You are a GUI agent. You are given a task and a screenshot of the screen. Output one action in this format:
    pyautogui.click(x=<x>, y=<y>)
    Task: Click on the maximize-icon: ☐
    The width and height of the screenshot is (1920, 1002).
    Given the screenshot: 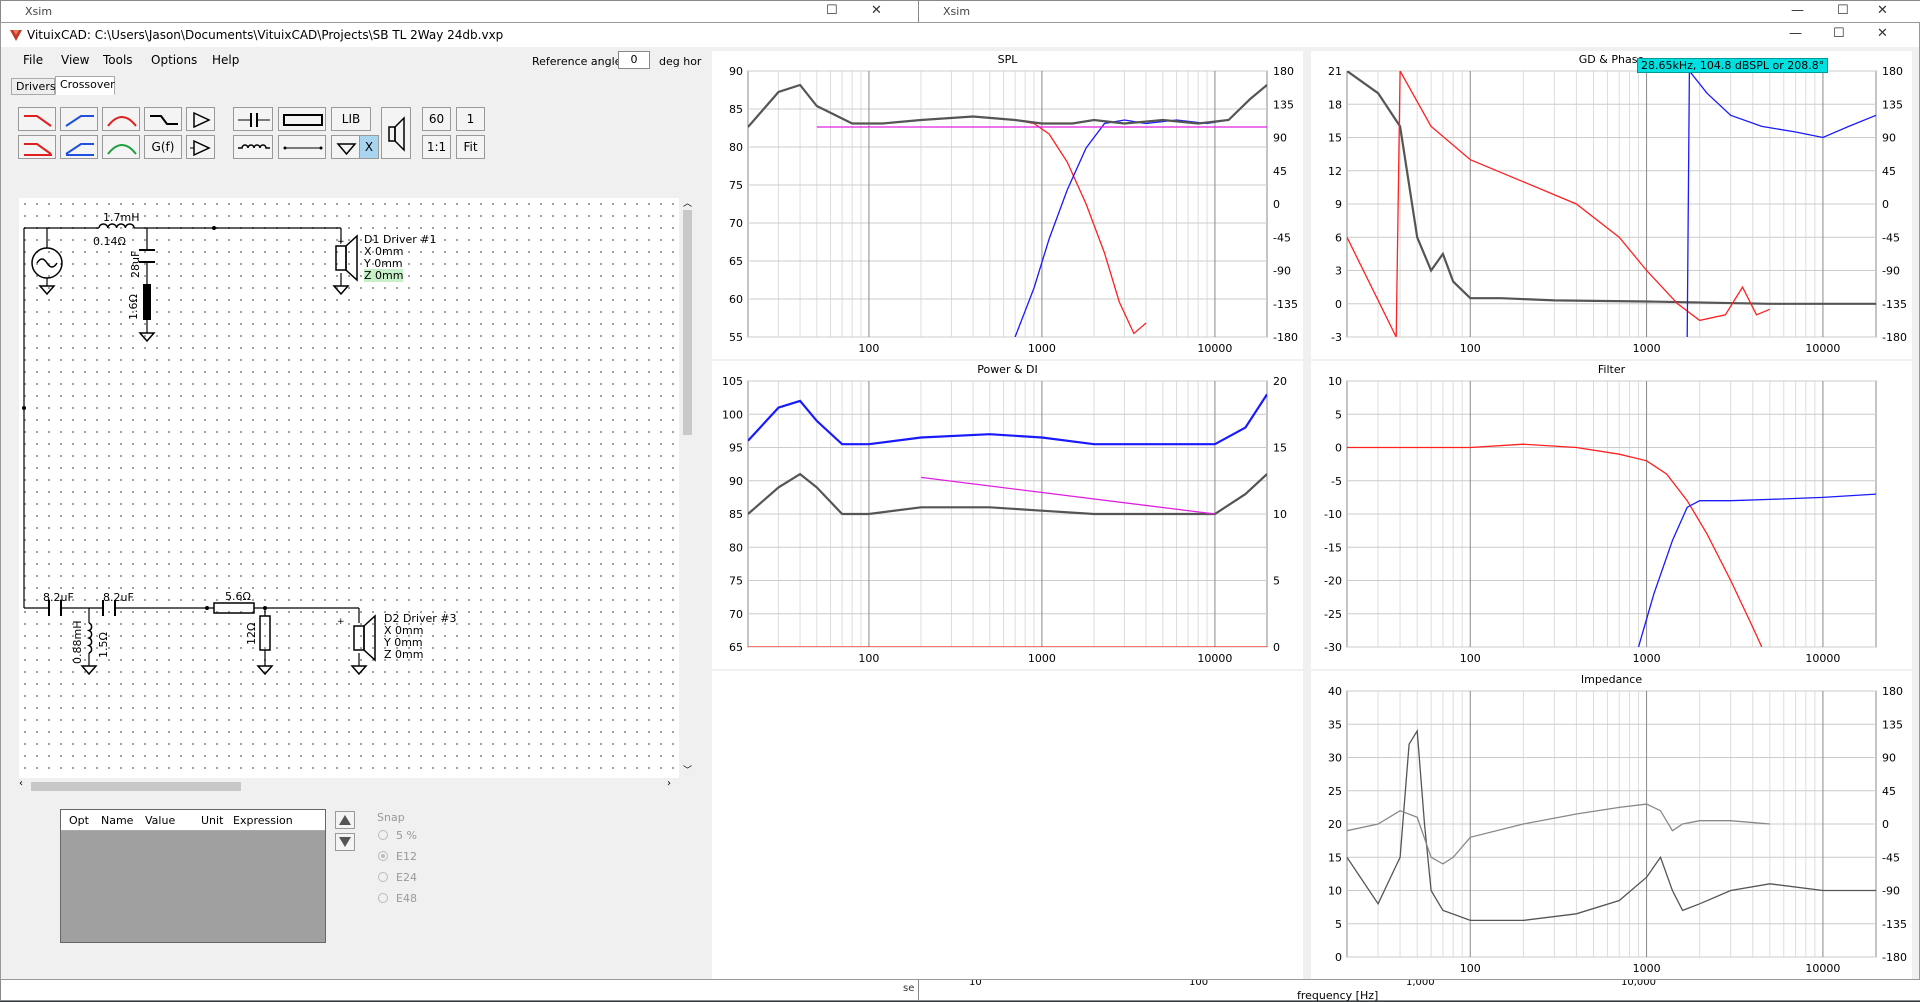 What is the action you would take?
    pyautogui.click(x=1839, y=33)
    